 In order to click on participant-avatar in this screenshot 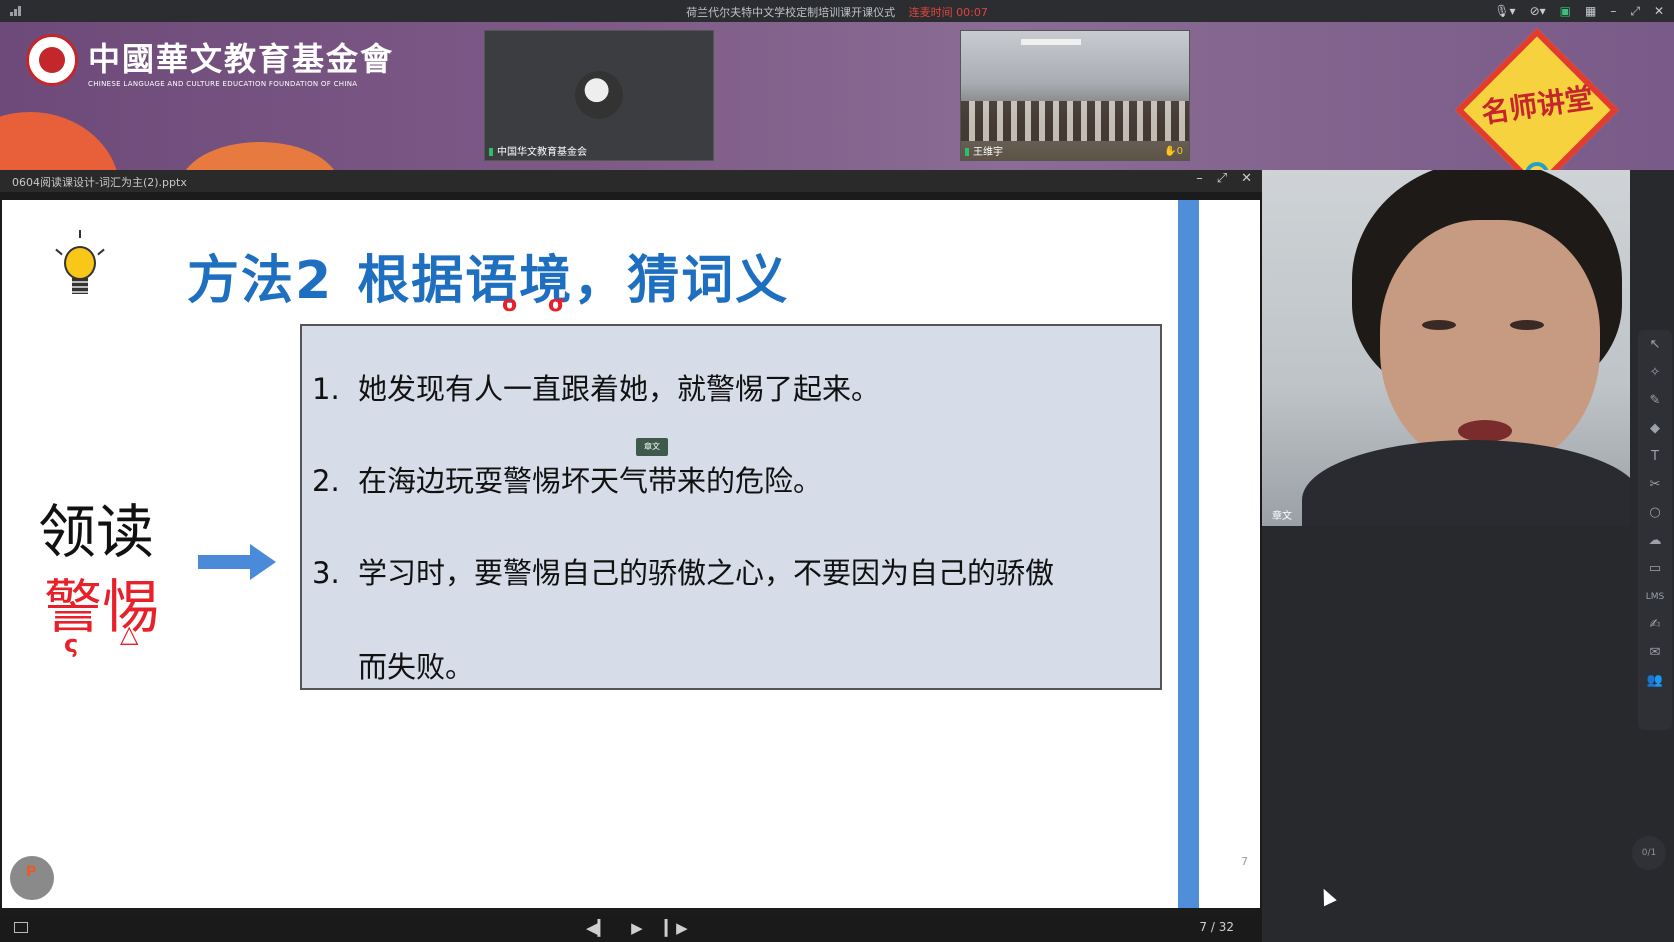, I will do `click(599, 95)`.